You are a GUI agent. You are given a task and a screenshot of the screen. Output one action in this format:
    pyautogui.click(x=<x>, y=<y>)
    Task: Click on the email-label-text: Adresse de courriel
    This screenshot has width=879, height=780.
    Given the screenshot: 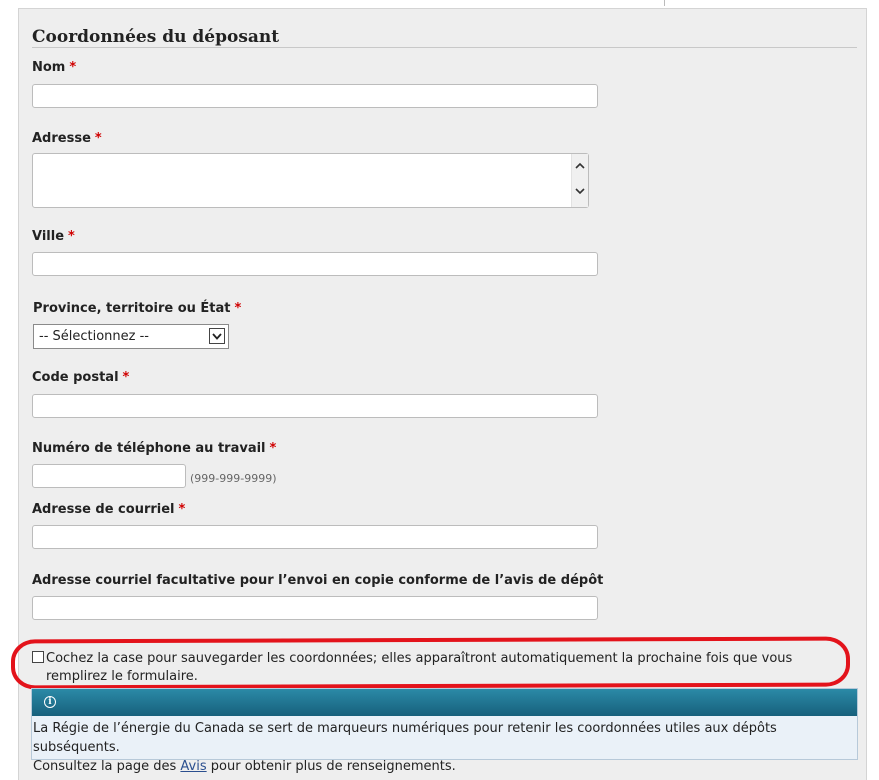 What is the action you would take?
    pyautogui.click(x=103, y=509)
    